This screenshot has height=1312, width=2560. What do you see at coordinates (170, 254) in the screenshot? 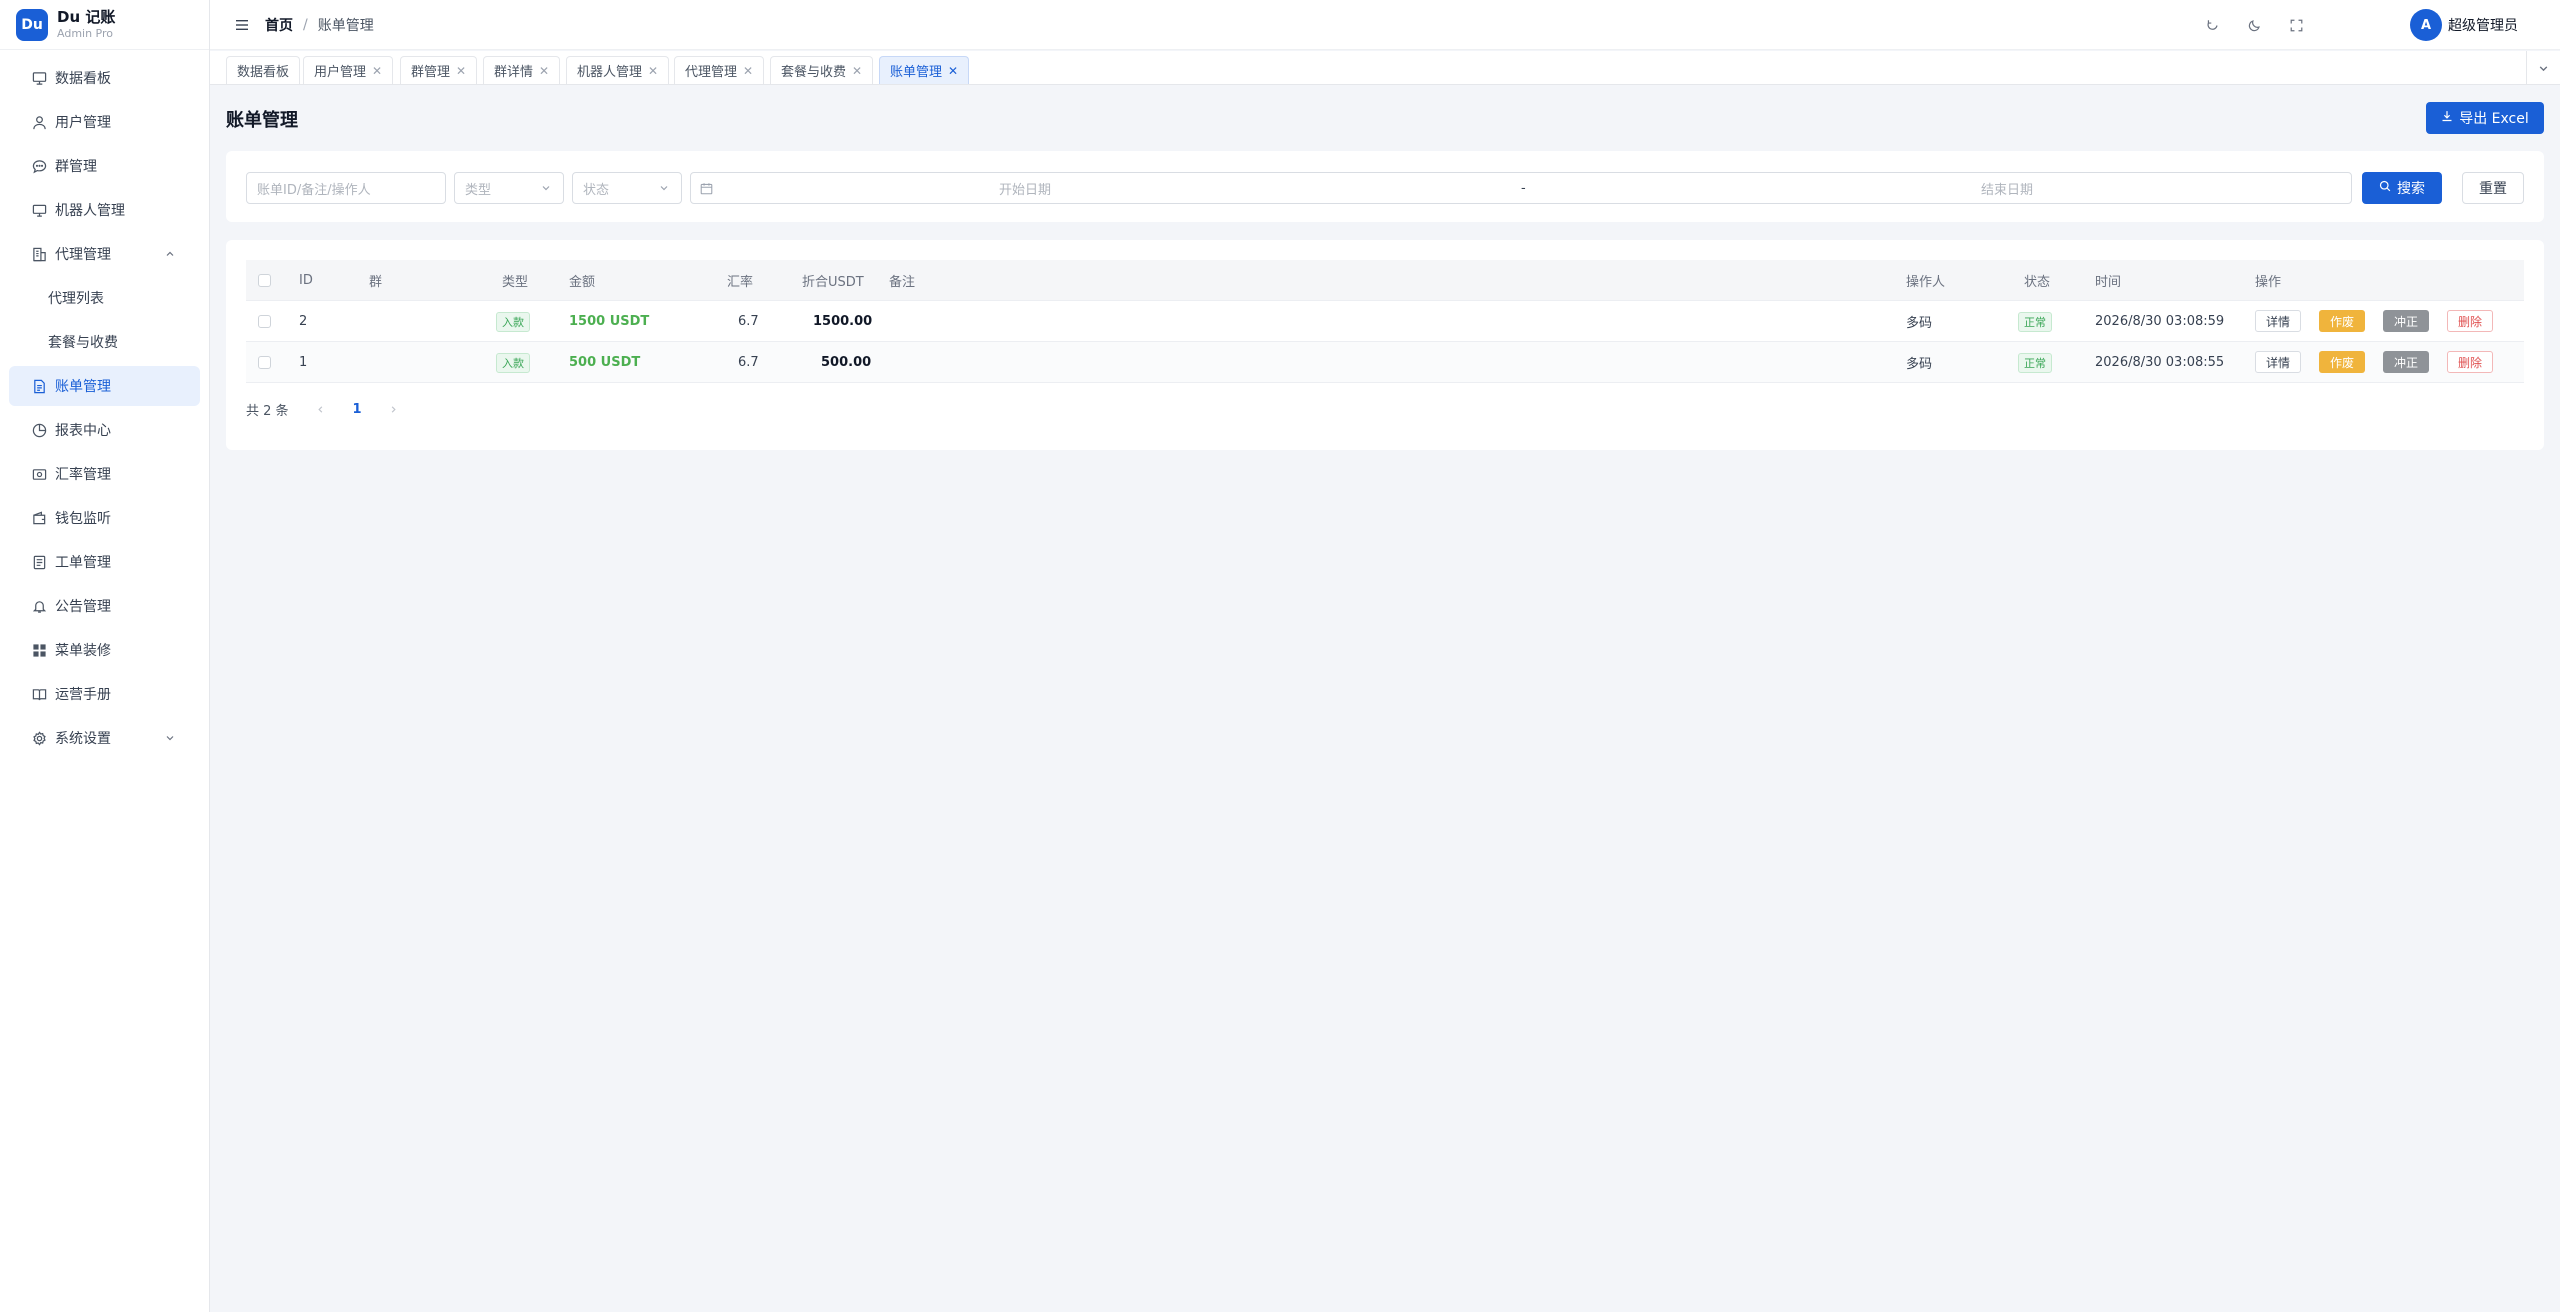
I see `chevron-up-icon` at bounding box center [170, 254].